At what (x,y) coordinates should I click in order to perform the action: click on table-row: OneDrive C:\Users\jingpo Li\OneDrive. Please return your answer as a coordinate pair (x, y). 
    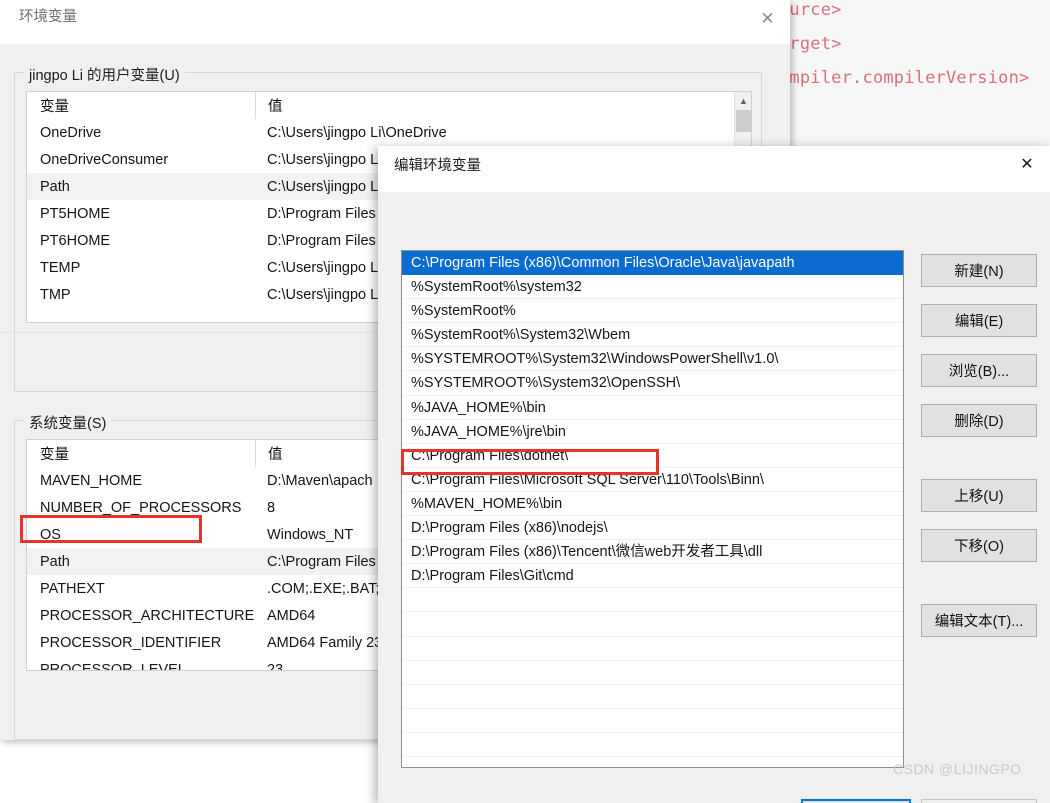
    Looking at the image, I should click on (389, 132).